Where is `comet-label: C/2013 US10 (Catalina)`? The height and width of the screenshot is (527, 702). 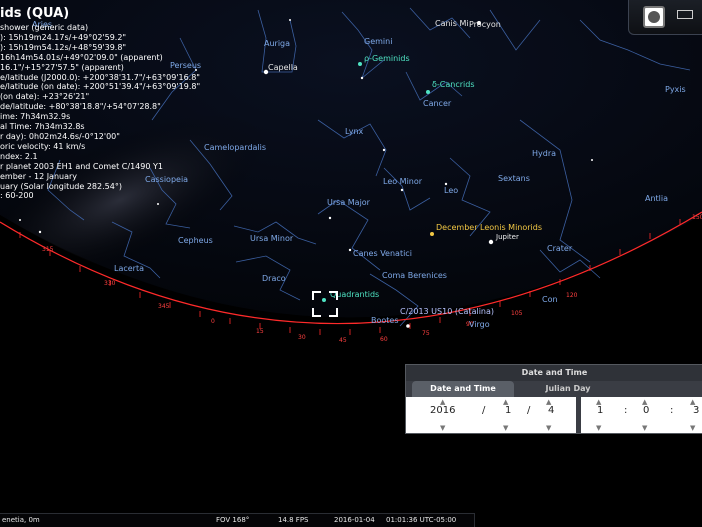 comet-label: C/2013 US10 (Catalina) is located at coordinates (447, 311).